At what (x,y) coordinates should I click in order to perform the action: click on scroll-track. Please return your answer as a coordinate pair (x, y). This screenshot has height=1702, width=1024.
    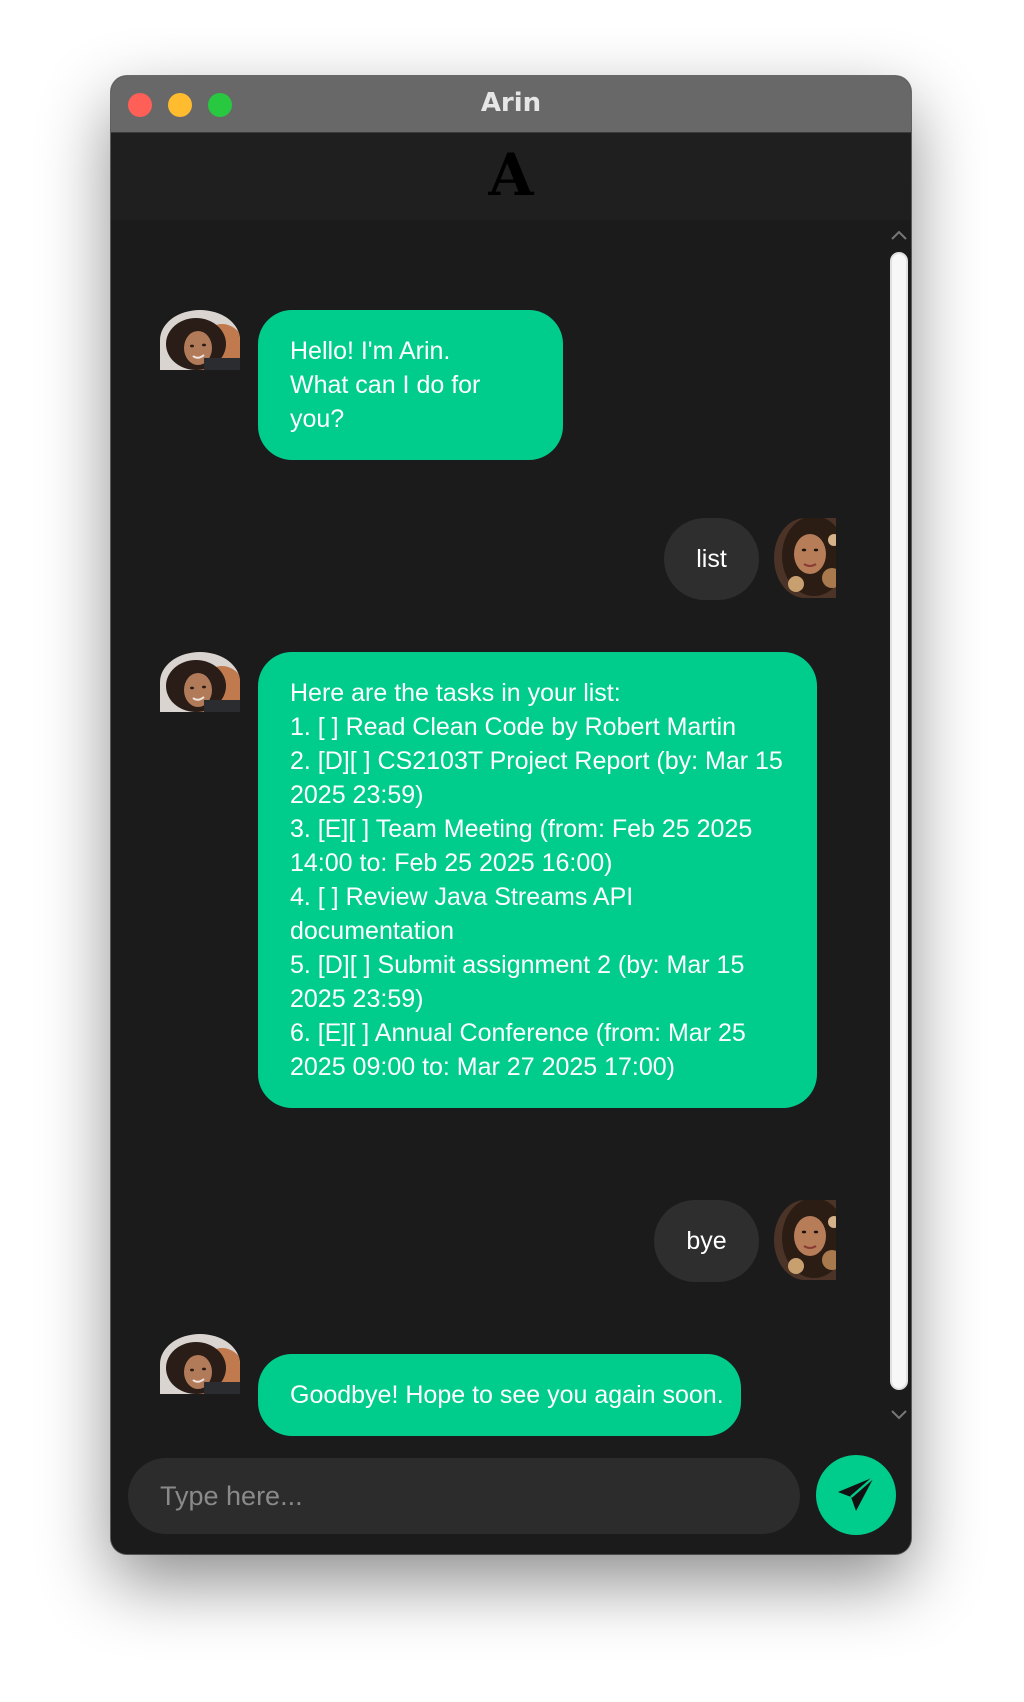
    Looking at the image, I should click on (899, 821).